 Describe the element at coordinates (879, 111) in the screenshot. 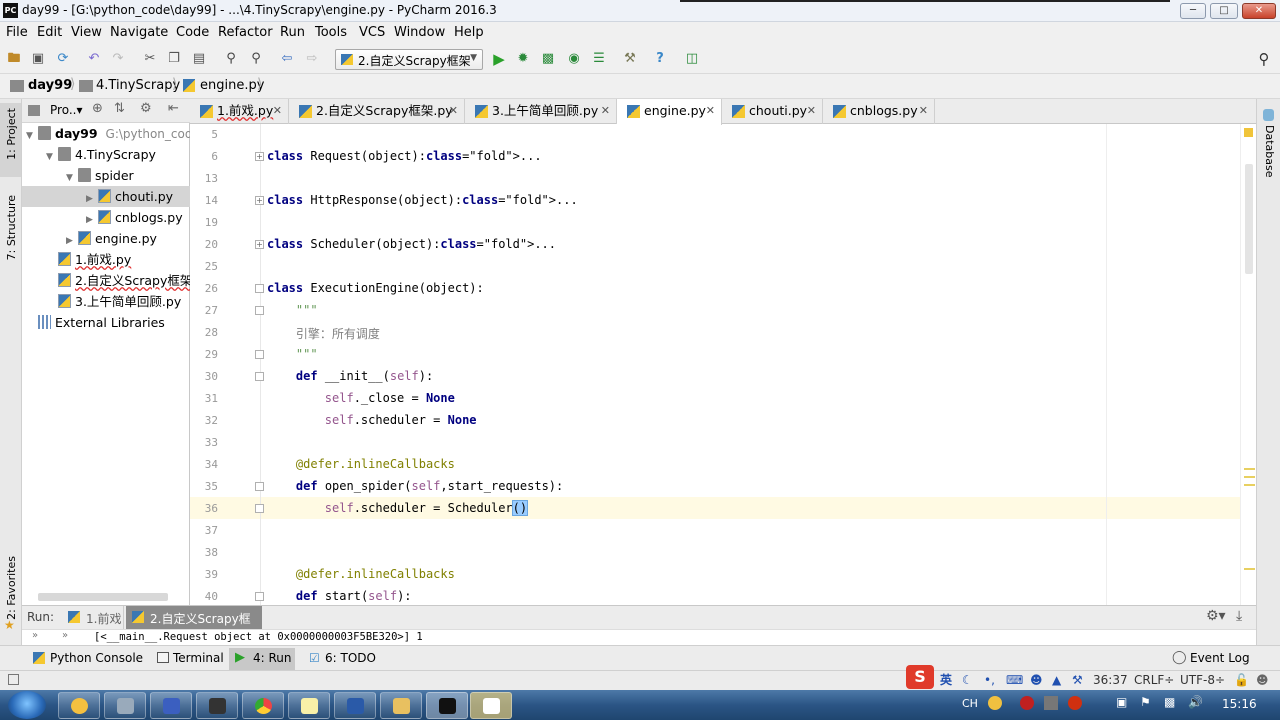

I see `tab-cnblogs: cnblogs.py ✕` at that location.